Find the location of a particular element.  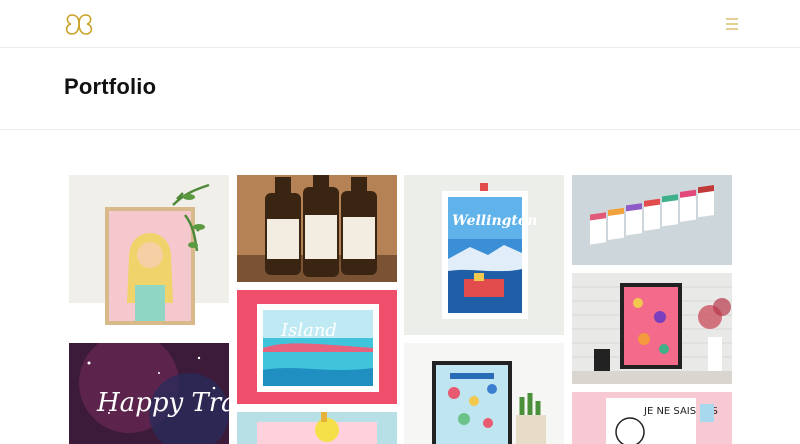

page-title: Portfolio is located at coordinates (110, 86).